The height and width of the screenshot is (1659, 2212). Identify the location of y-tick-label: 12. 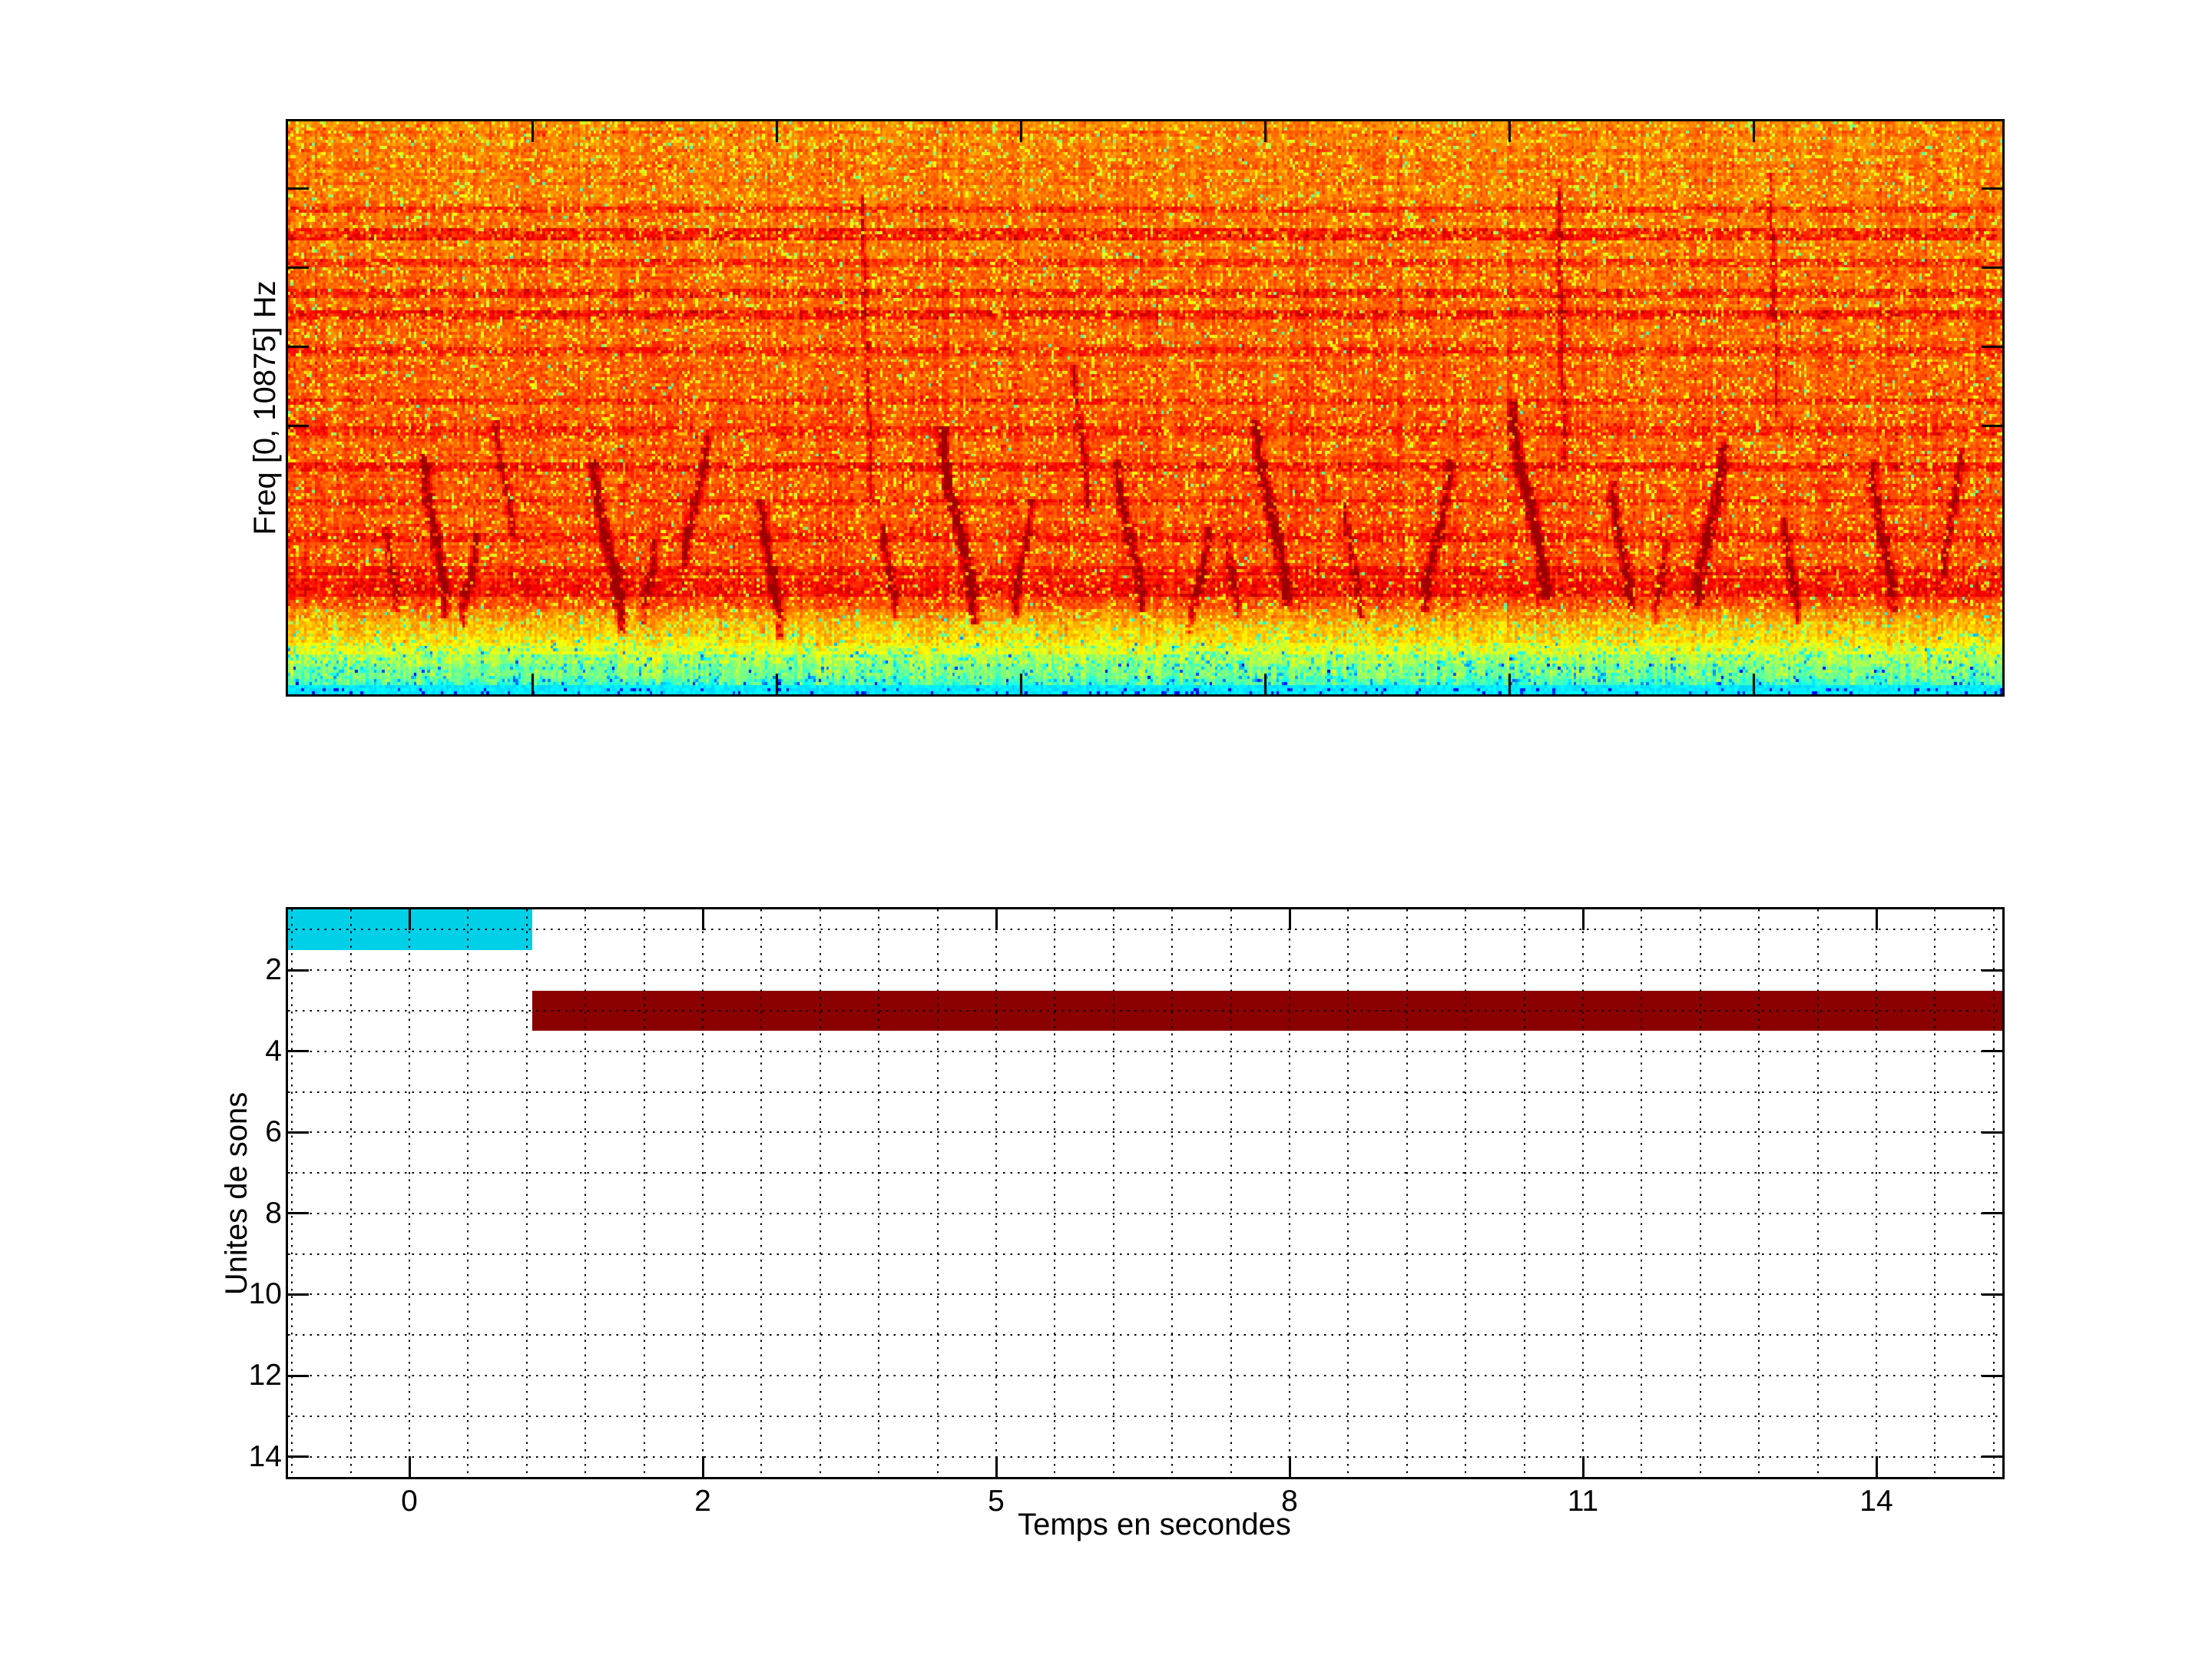
(265, 1375).